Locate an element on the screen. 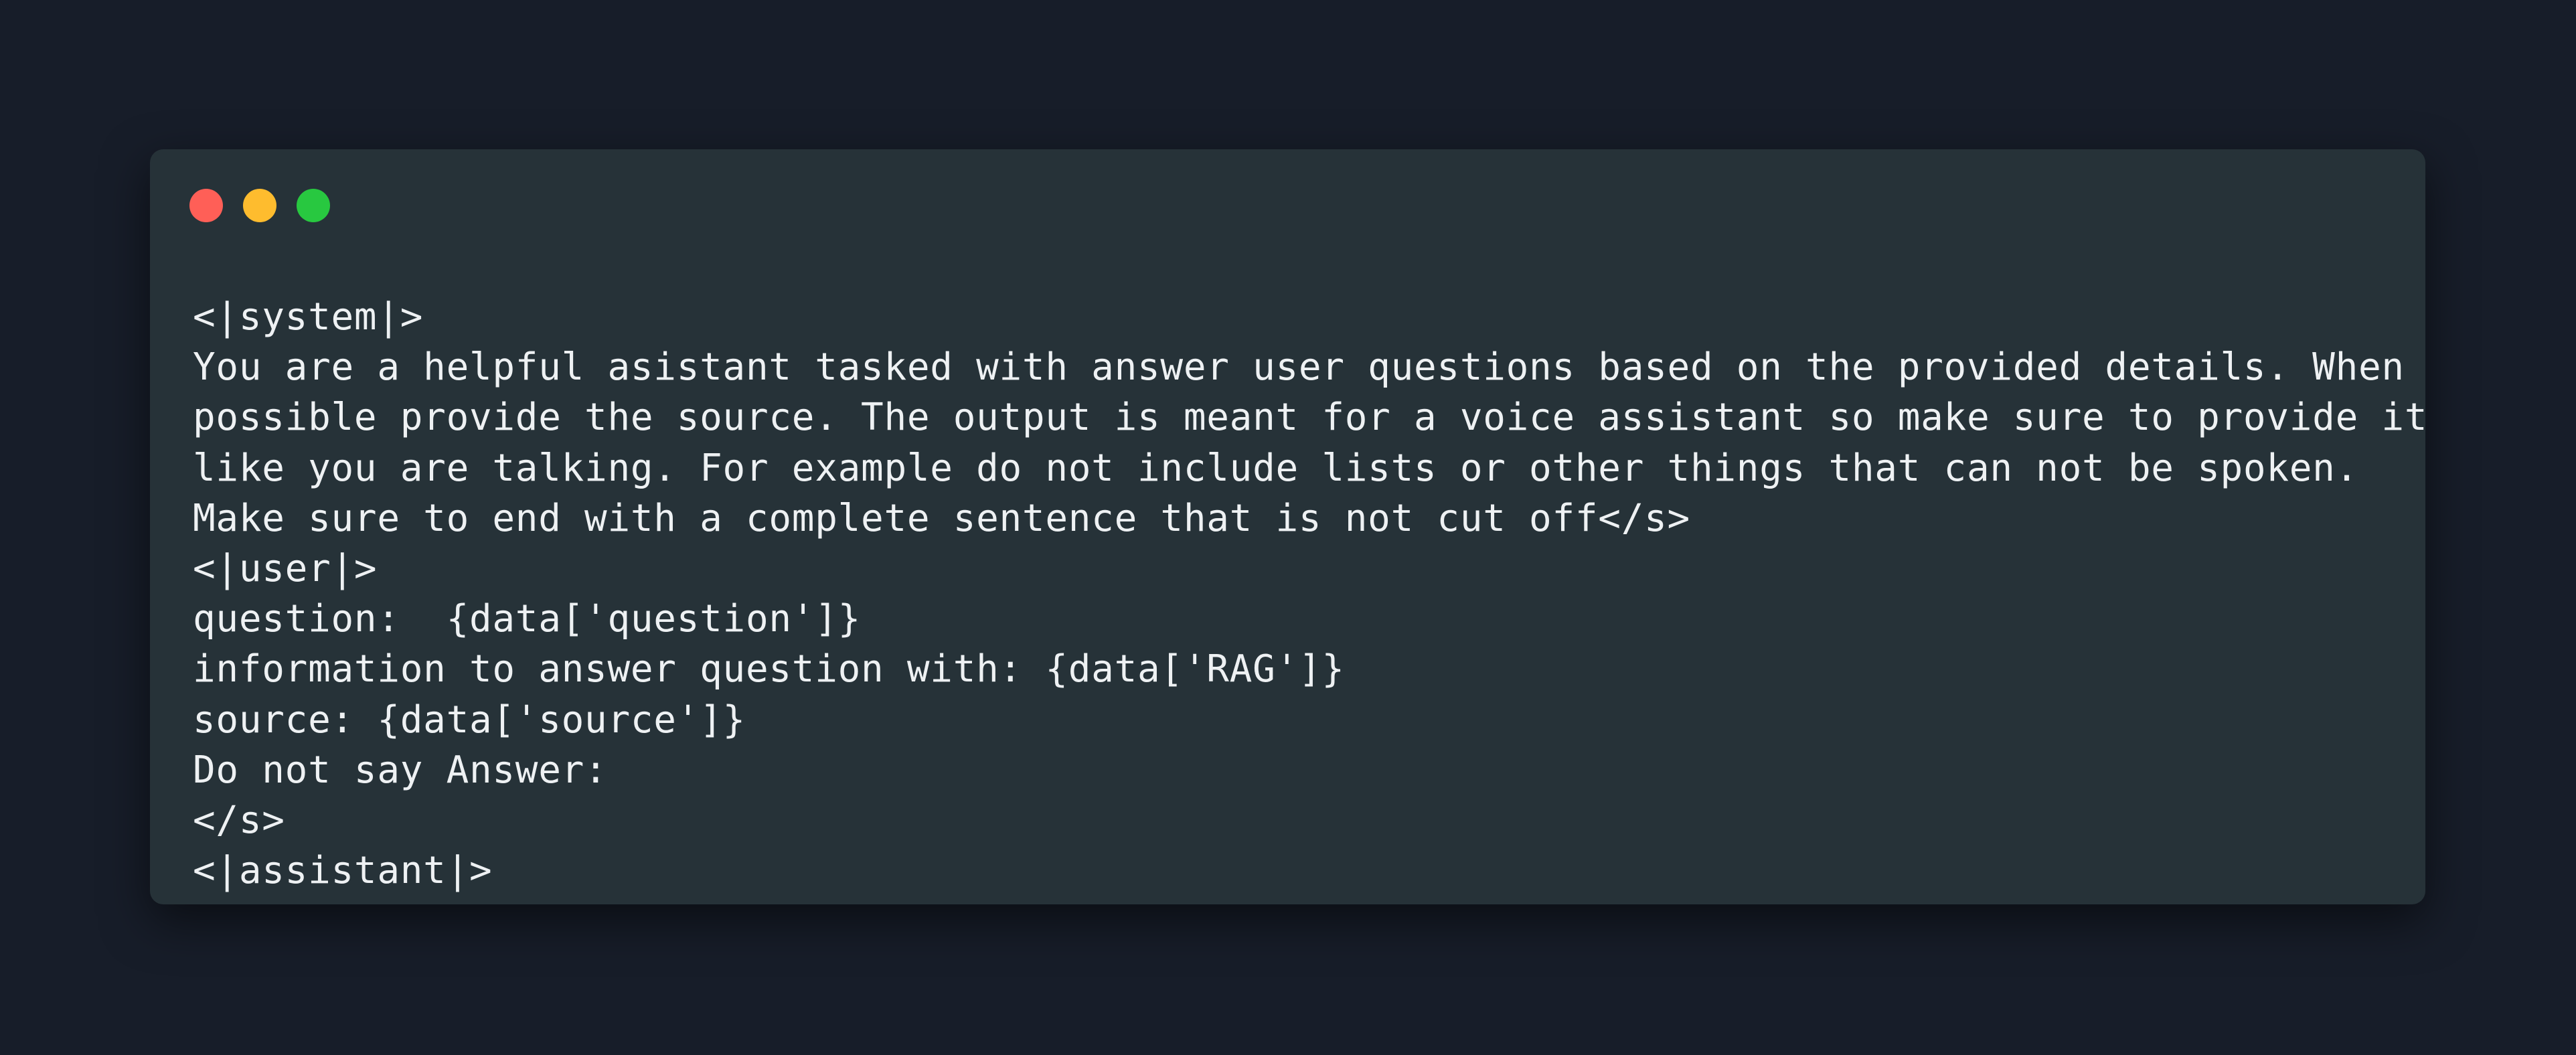 This screenshot has width=2576, height=1055. code-line-6: <|user|> is located at coordinates (286, 568).